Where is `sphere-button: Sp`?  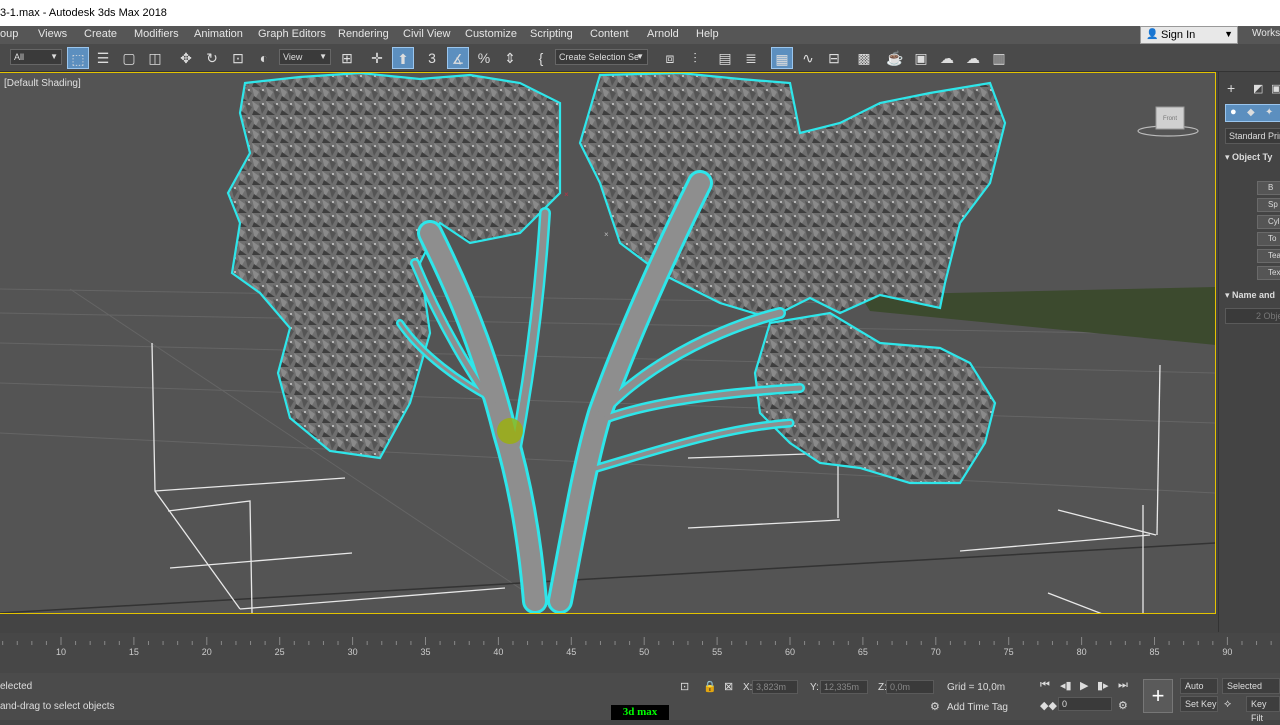 sphere-button: Sp is located at coordinates (1268, 205).